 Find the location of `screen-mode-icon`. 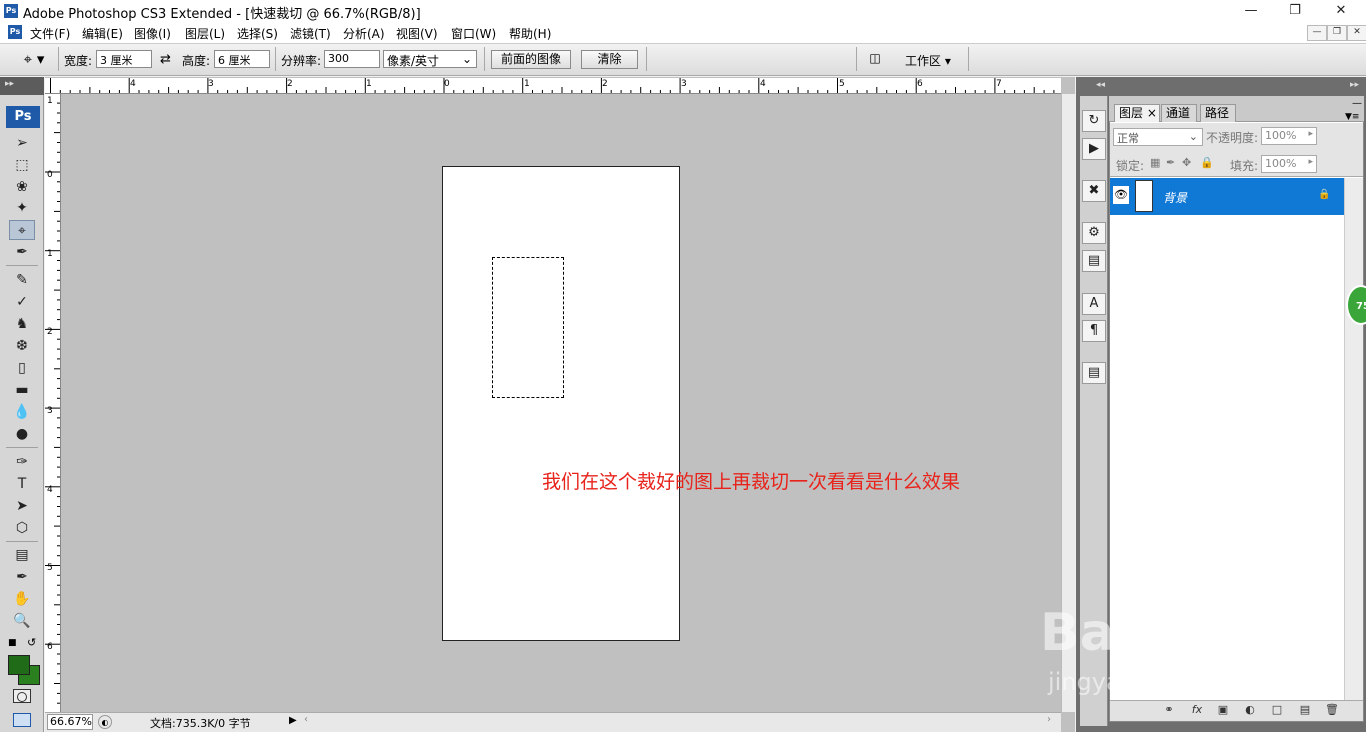

screen-mode-icon is located at coordinates (22, 720).